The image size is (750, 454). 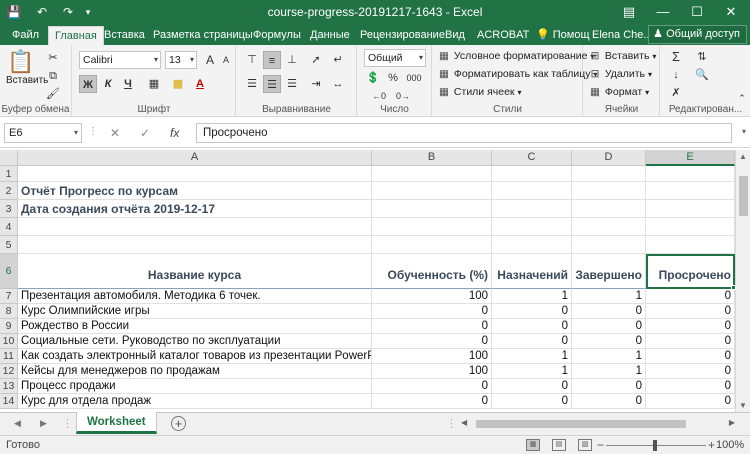 What do you see at coordinates (68, 12) in the screenshot?
I see `redo-icon: ↷` at bounding box center [68, 12].